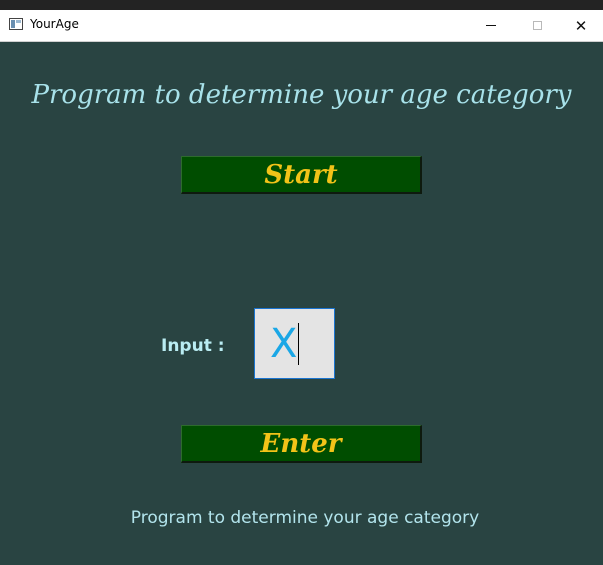 This screenshot has width=603, height=565. What do you see at coordinates (301, 26) in the screenshot?
I see `title-bar: YourAge ✕` at bounding box center [301, 26].